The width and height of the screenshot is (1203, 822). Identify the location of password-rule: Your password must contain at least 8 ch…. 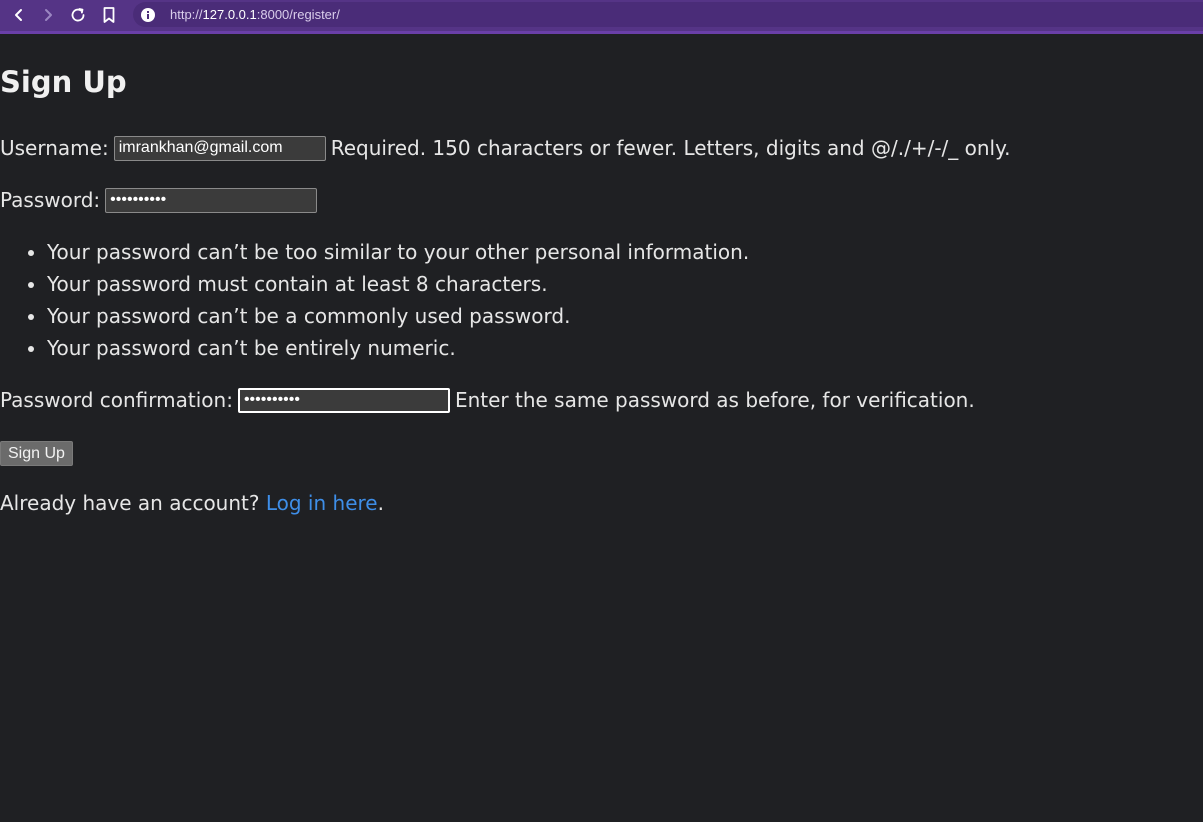
(398, 284).